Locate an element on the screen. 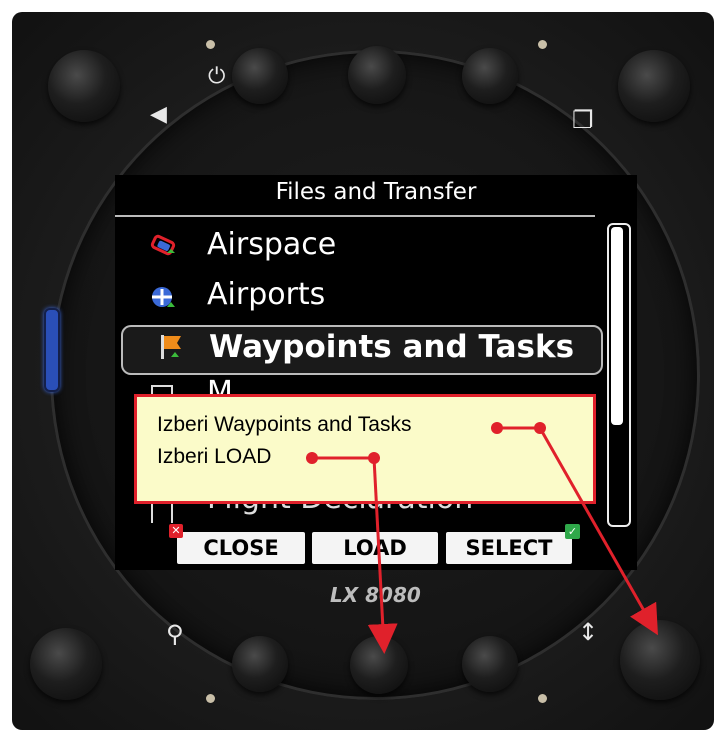  indicator-dot-top-left is located at coordinates (210, 44).